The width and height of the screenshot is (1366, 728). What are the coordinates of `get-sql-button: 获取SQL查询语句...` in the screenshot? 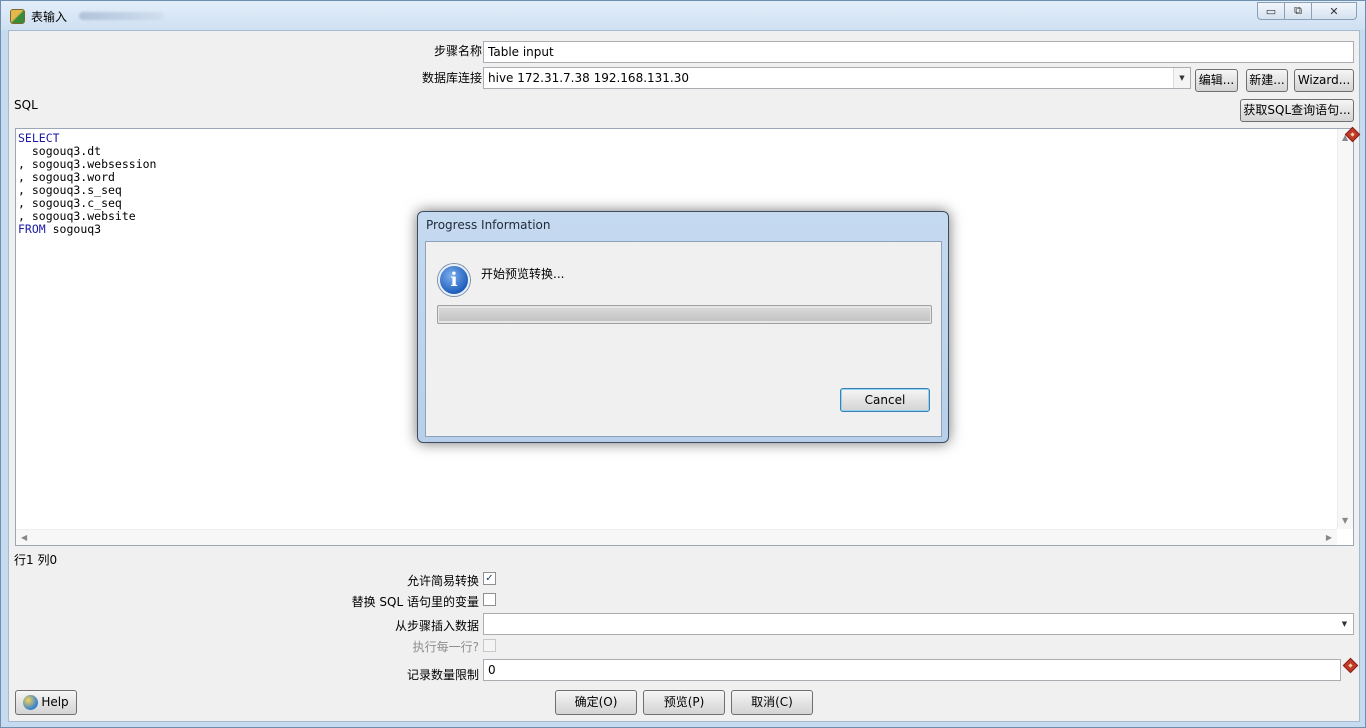 It's located at (1297, 110).